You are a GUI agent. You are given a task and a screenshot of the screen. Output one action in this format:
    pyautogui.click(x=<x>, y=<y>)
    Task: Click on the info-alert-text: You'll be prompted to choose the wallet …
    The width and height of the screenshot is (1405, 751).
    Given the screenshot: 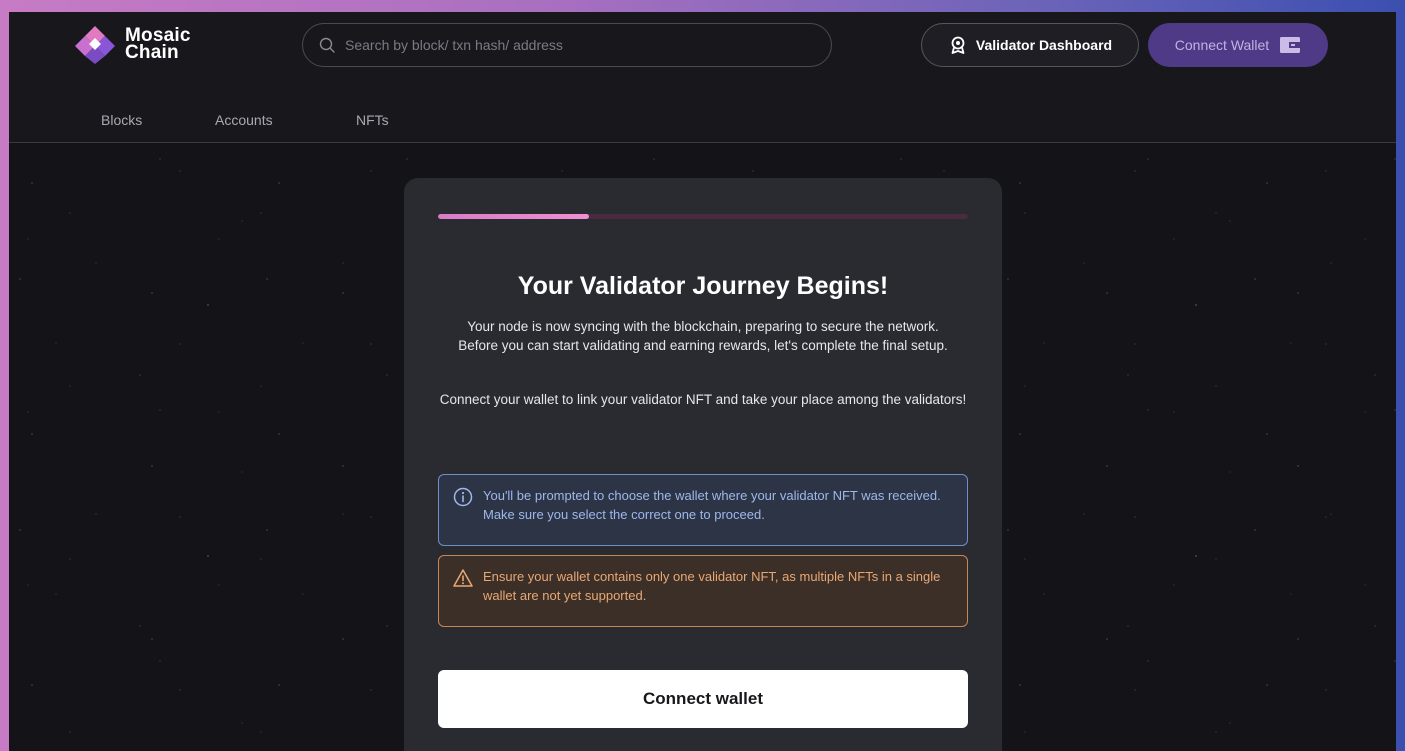 What is the action you would take?
    pyautogui.click(x=712, y=505)
    